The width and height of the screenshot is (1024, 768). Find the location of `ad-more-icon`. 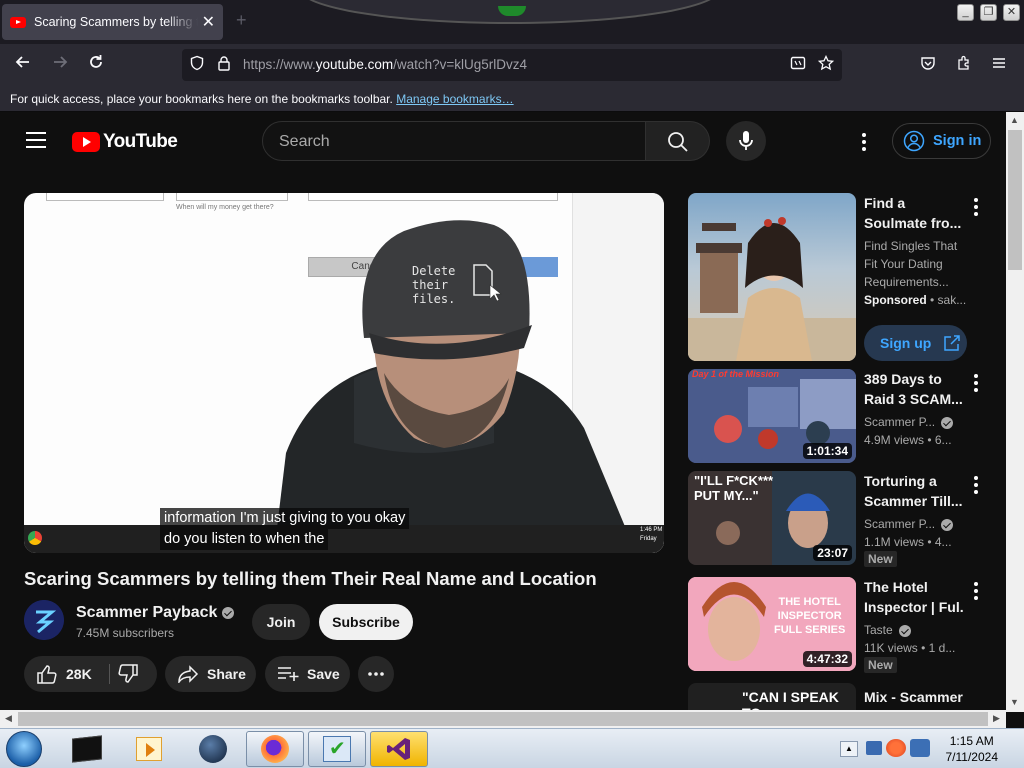

ad-more-icon is located at coordinates (976, 208).